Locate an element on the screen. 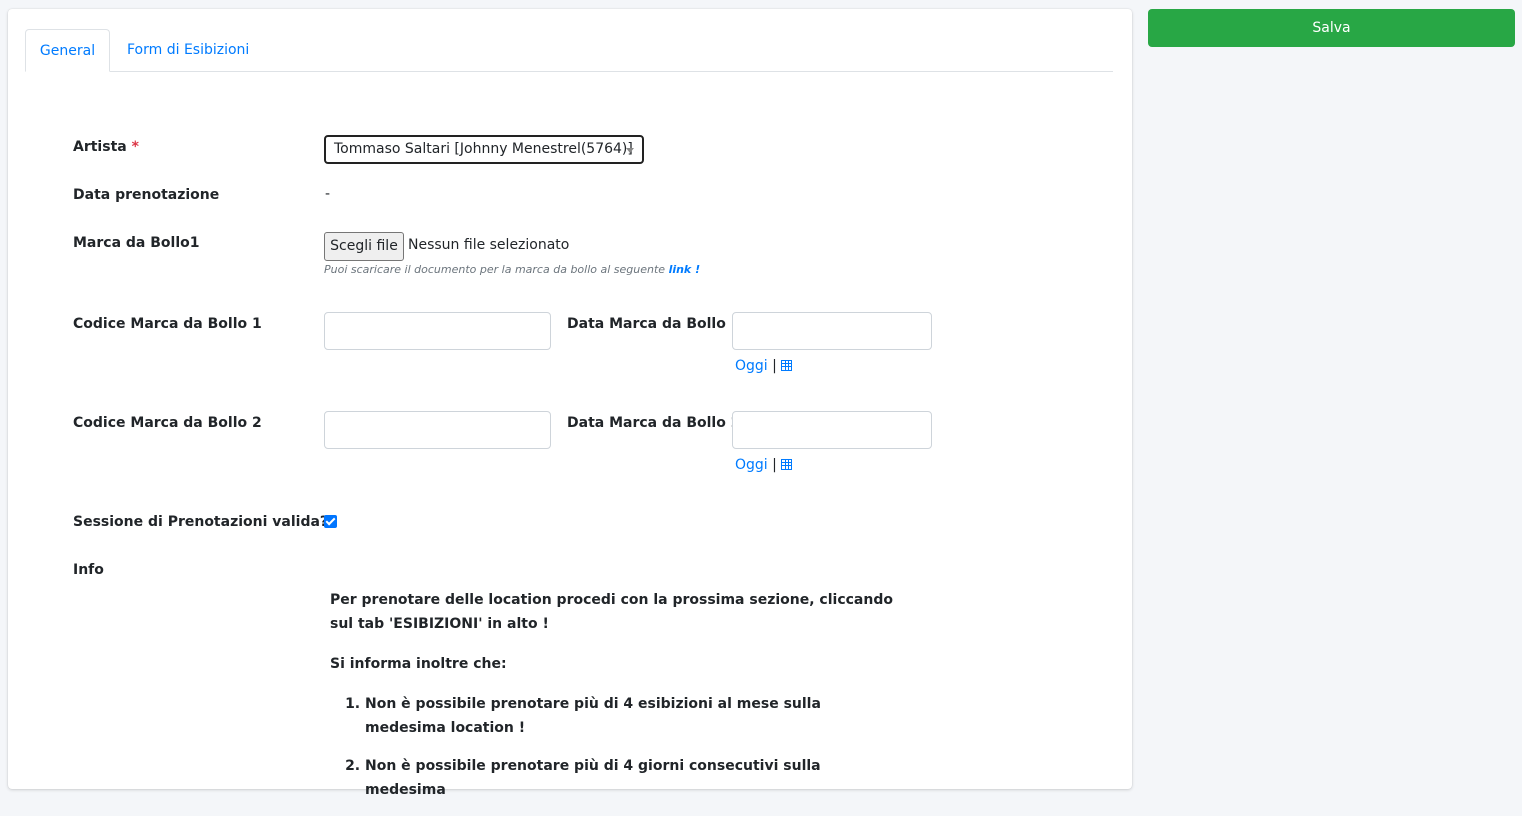 The height and width of the screenshot is (816, 1522). oggi2-container: Oggi | is located at coordinates (764, 465).